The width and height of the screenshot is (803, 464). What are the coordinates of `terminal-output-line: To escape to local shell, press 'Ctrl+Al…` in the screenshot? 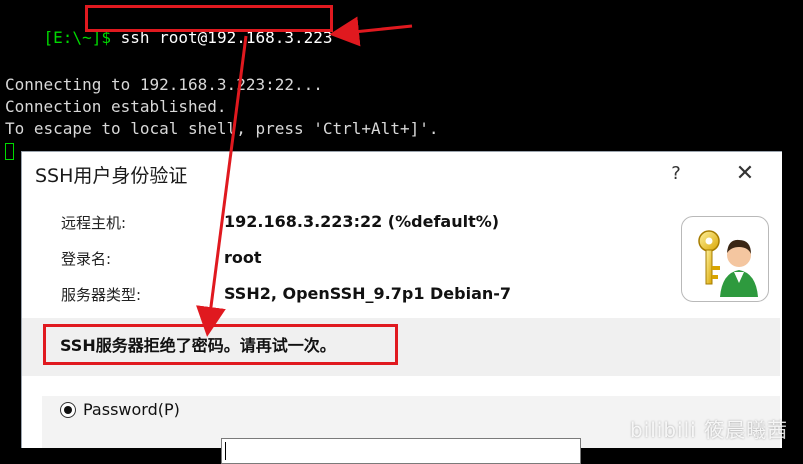 It's located at (222, 128).